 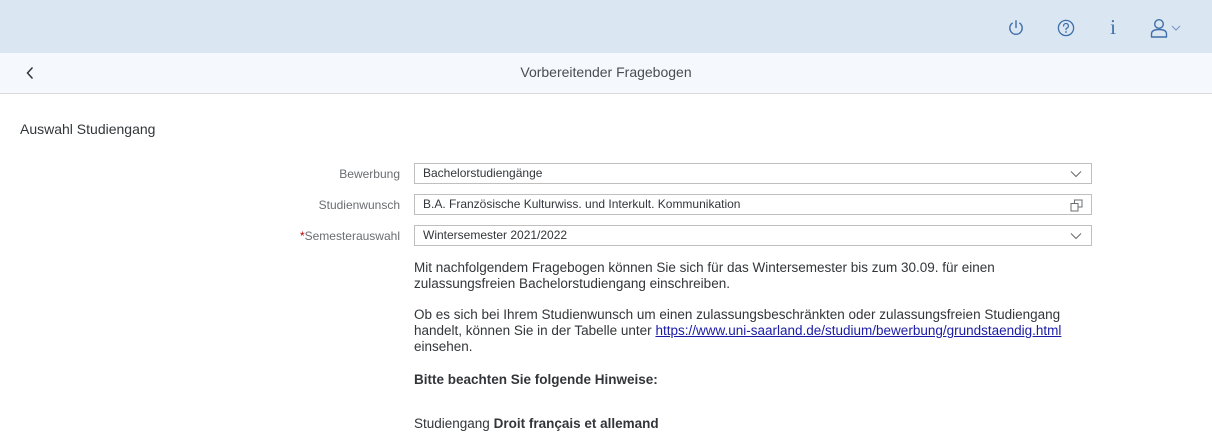 I want to click on semester-label-text: Semesterauswahl, so click(x=352, y=236).